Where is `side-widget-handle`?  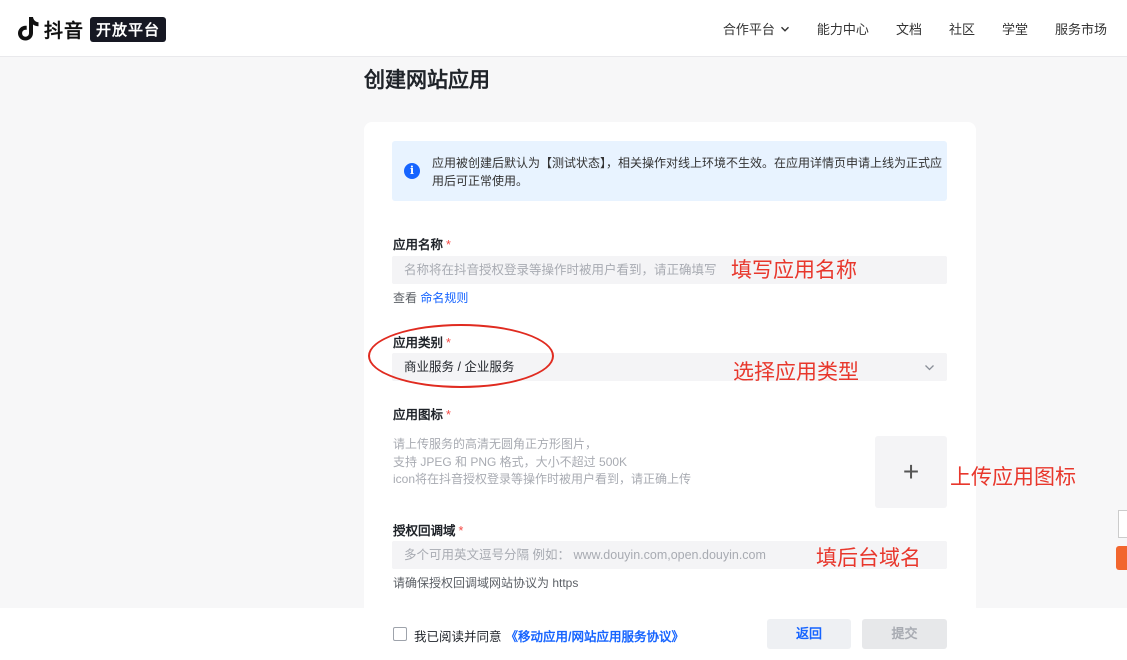 side-widget-handle is located at coordinates (1122, 524).